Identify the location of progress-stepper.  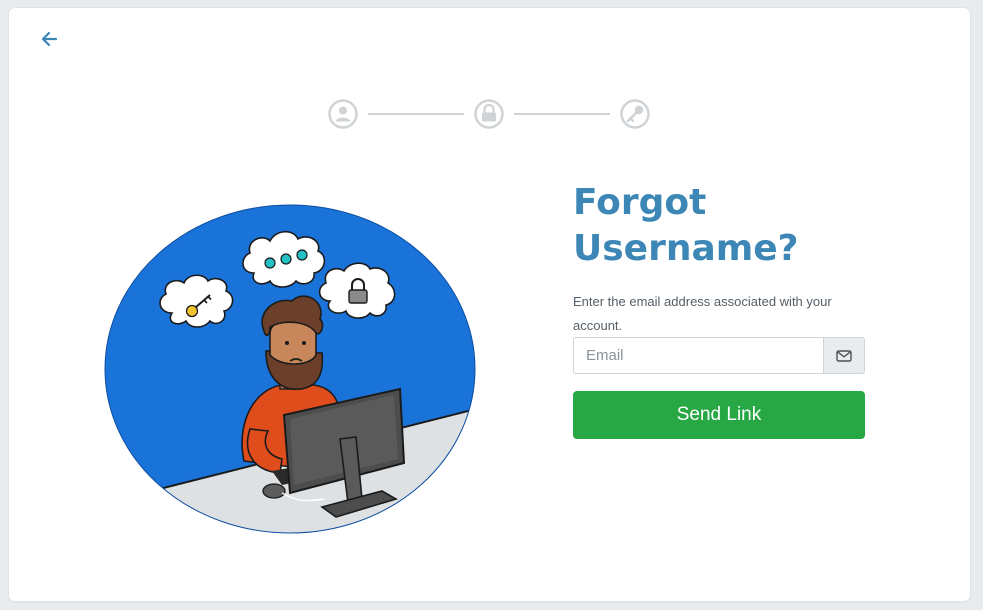
(489, 114).